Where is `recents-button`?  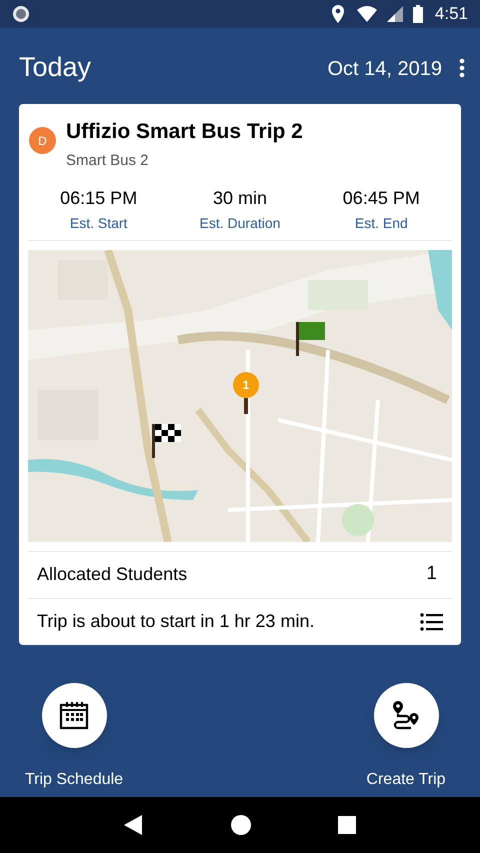
recents-button is located at coordinates (347, 825).